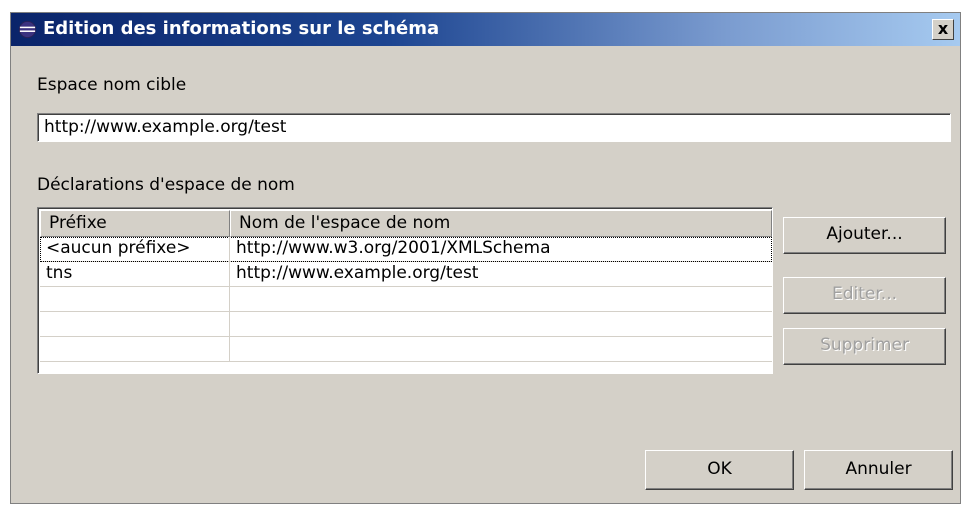 The height and width of the screenshot is (518, 969). I want to click on namespace-cell: http://www.example.org/test, so click(357, 273).